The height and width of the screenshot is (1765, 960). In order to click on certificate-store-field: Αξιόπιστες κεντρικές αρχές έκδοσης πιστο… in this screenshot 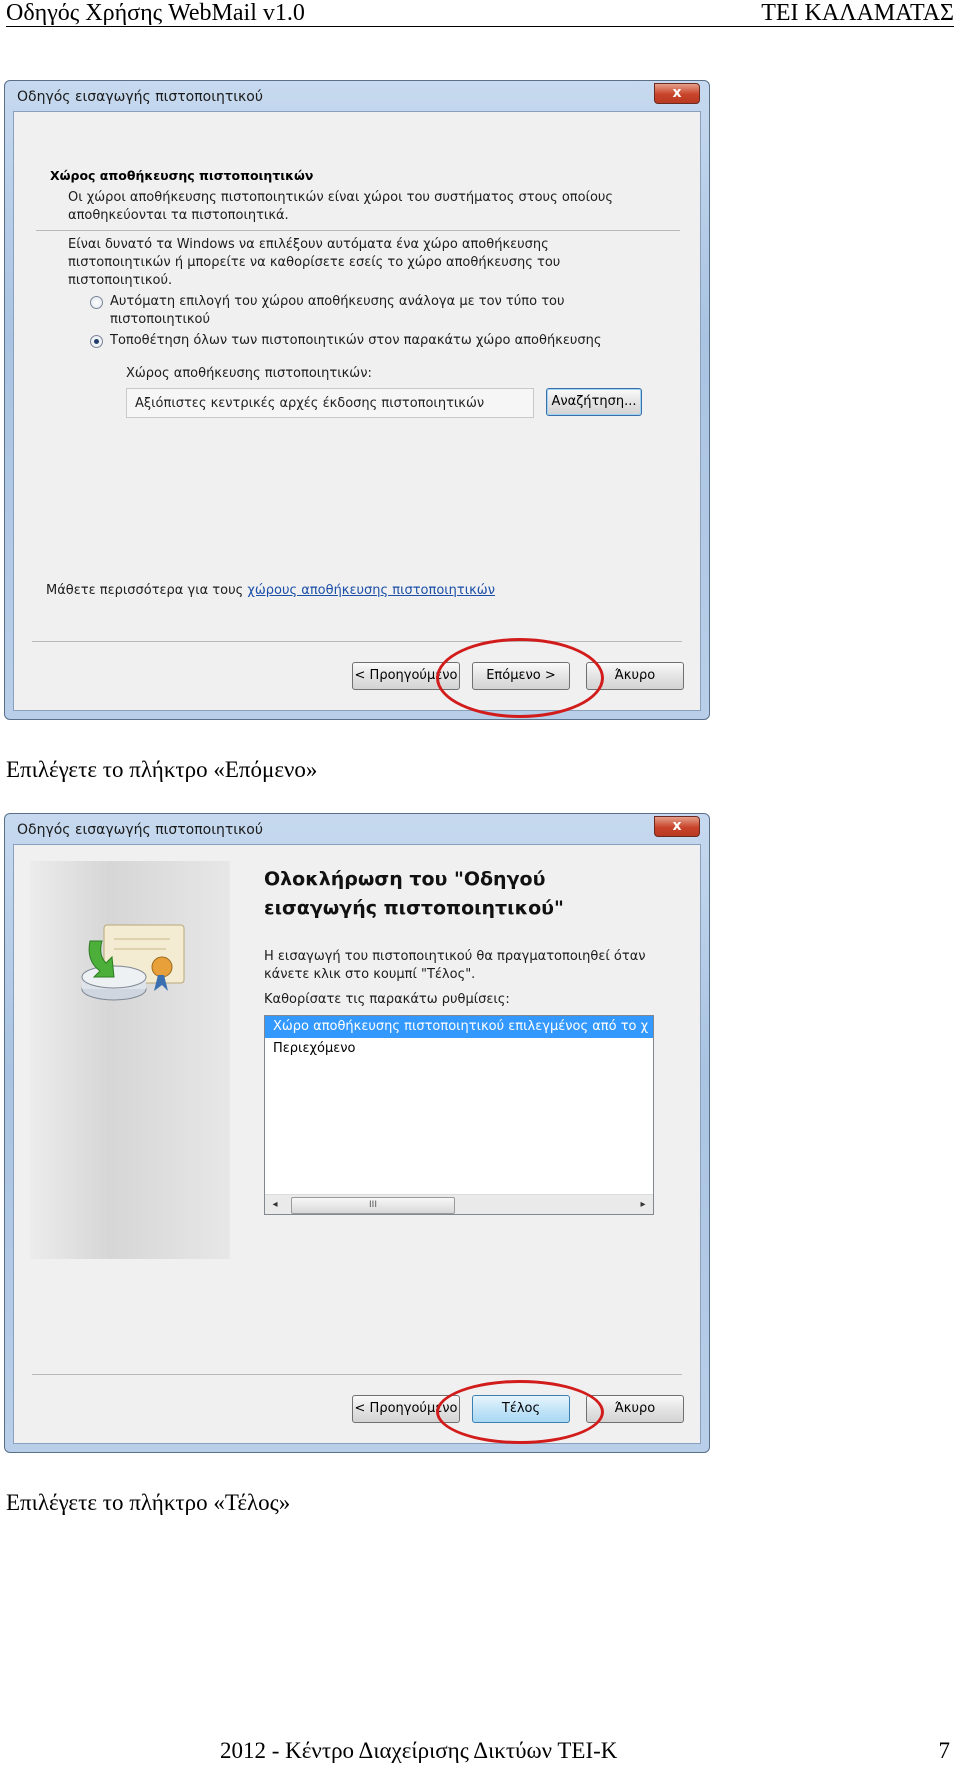, I will do `click(330, 403)`.